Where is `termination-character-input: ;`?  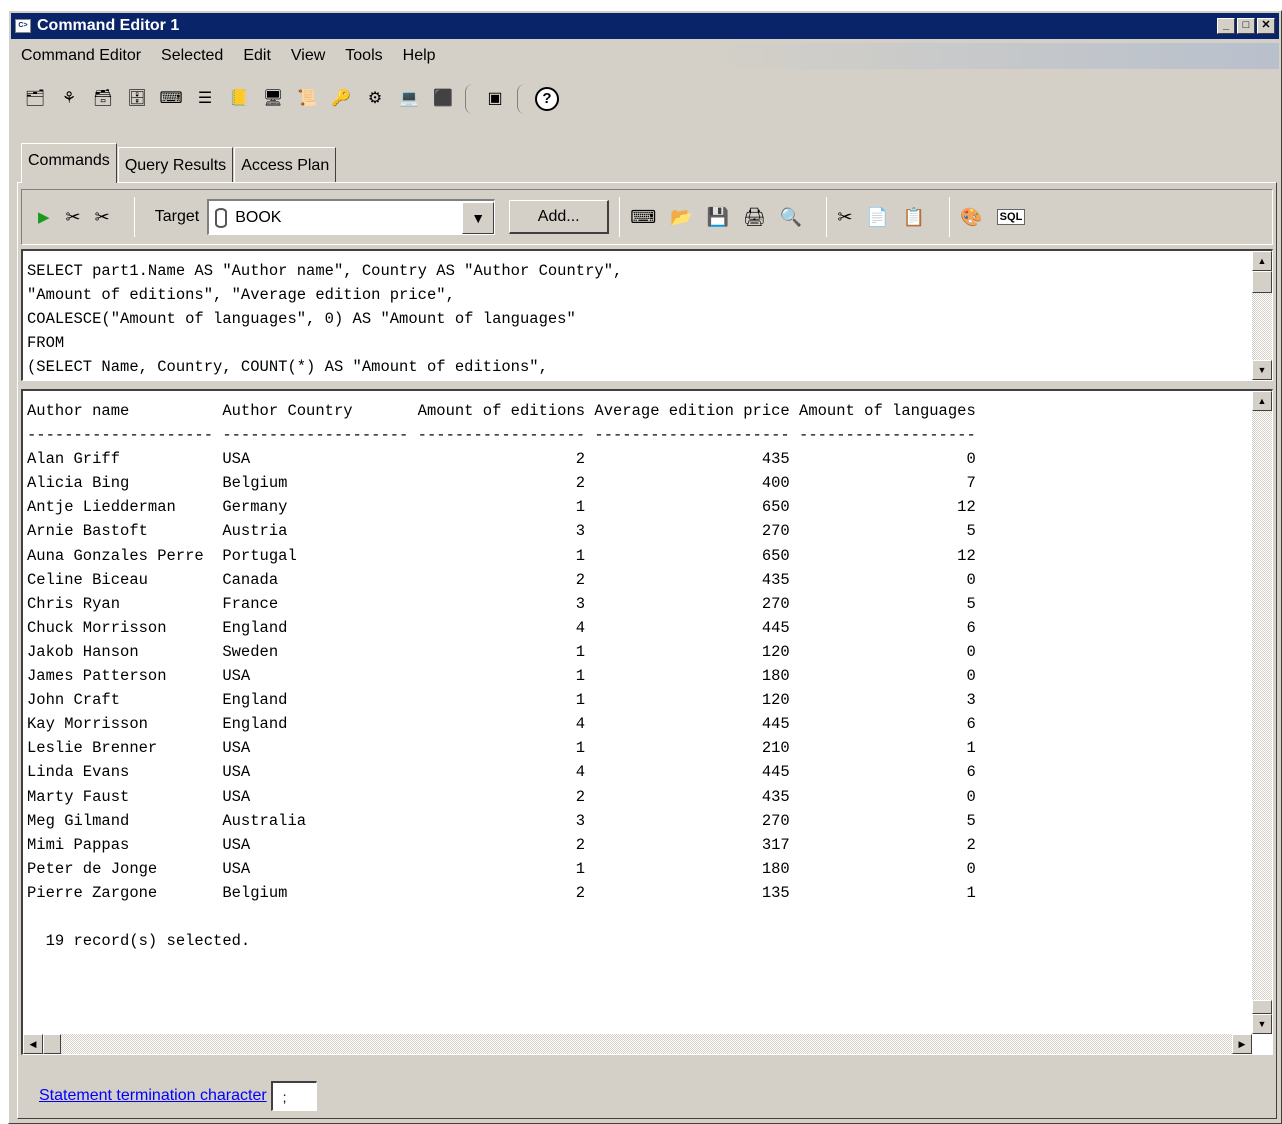
termination-character-input: ; is located at coordinates (293, 1096).